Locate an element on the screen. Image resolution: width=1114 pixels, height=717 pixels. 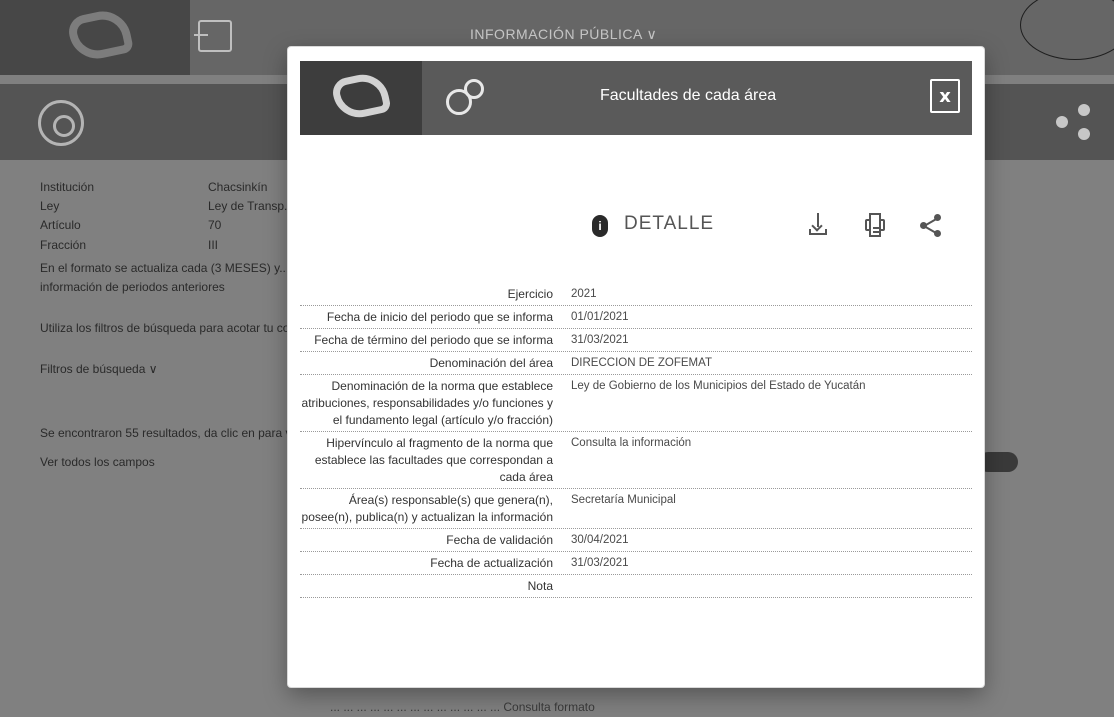
modal-logo is located at coordinates (361, 98).